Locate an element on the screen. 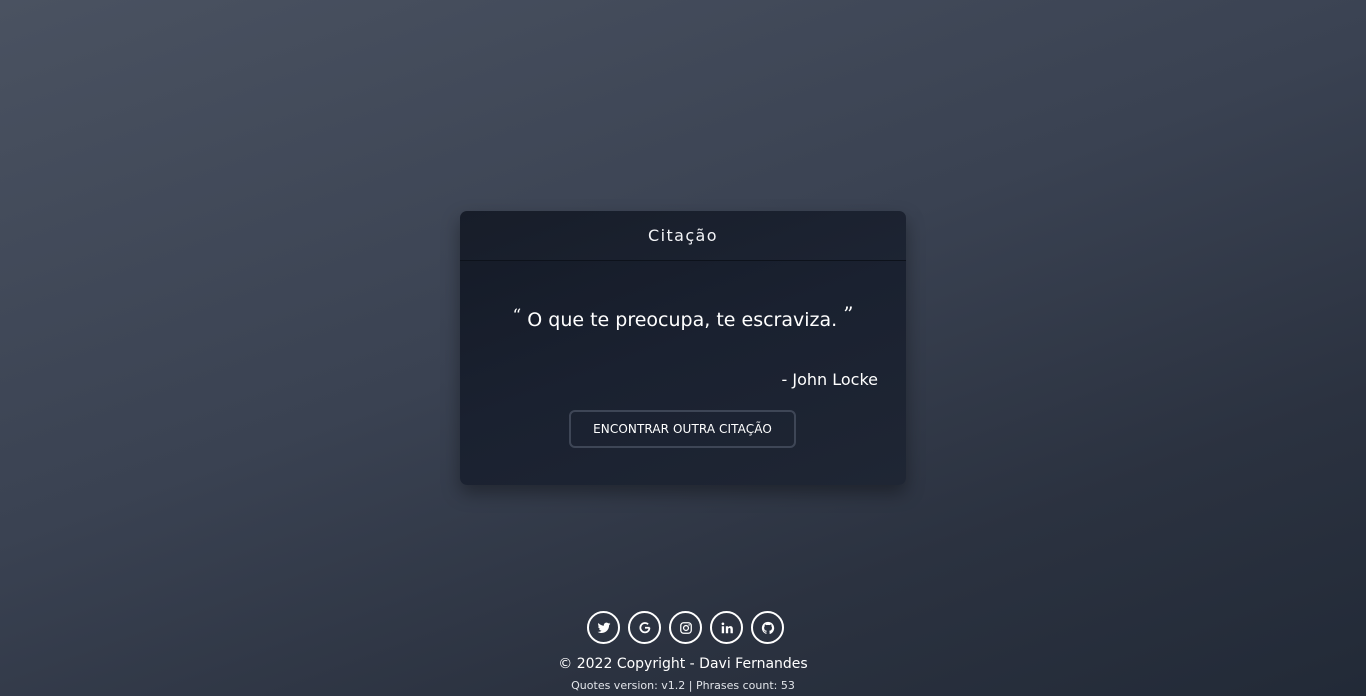  github-icon is located at coordinates (768, 628).